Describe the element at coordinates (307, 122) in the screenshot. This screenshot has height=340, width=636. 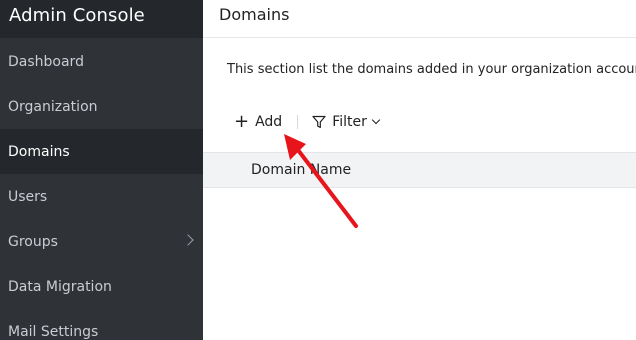
I see `toolbar: + Add Filter` at that location.